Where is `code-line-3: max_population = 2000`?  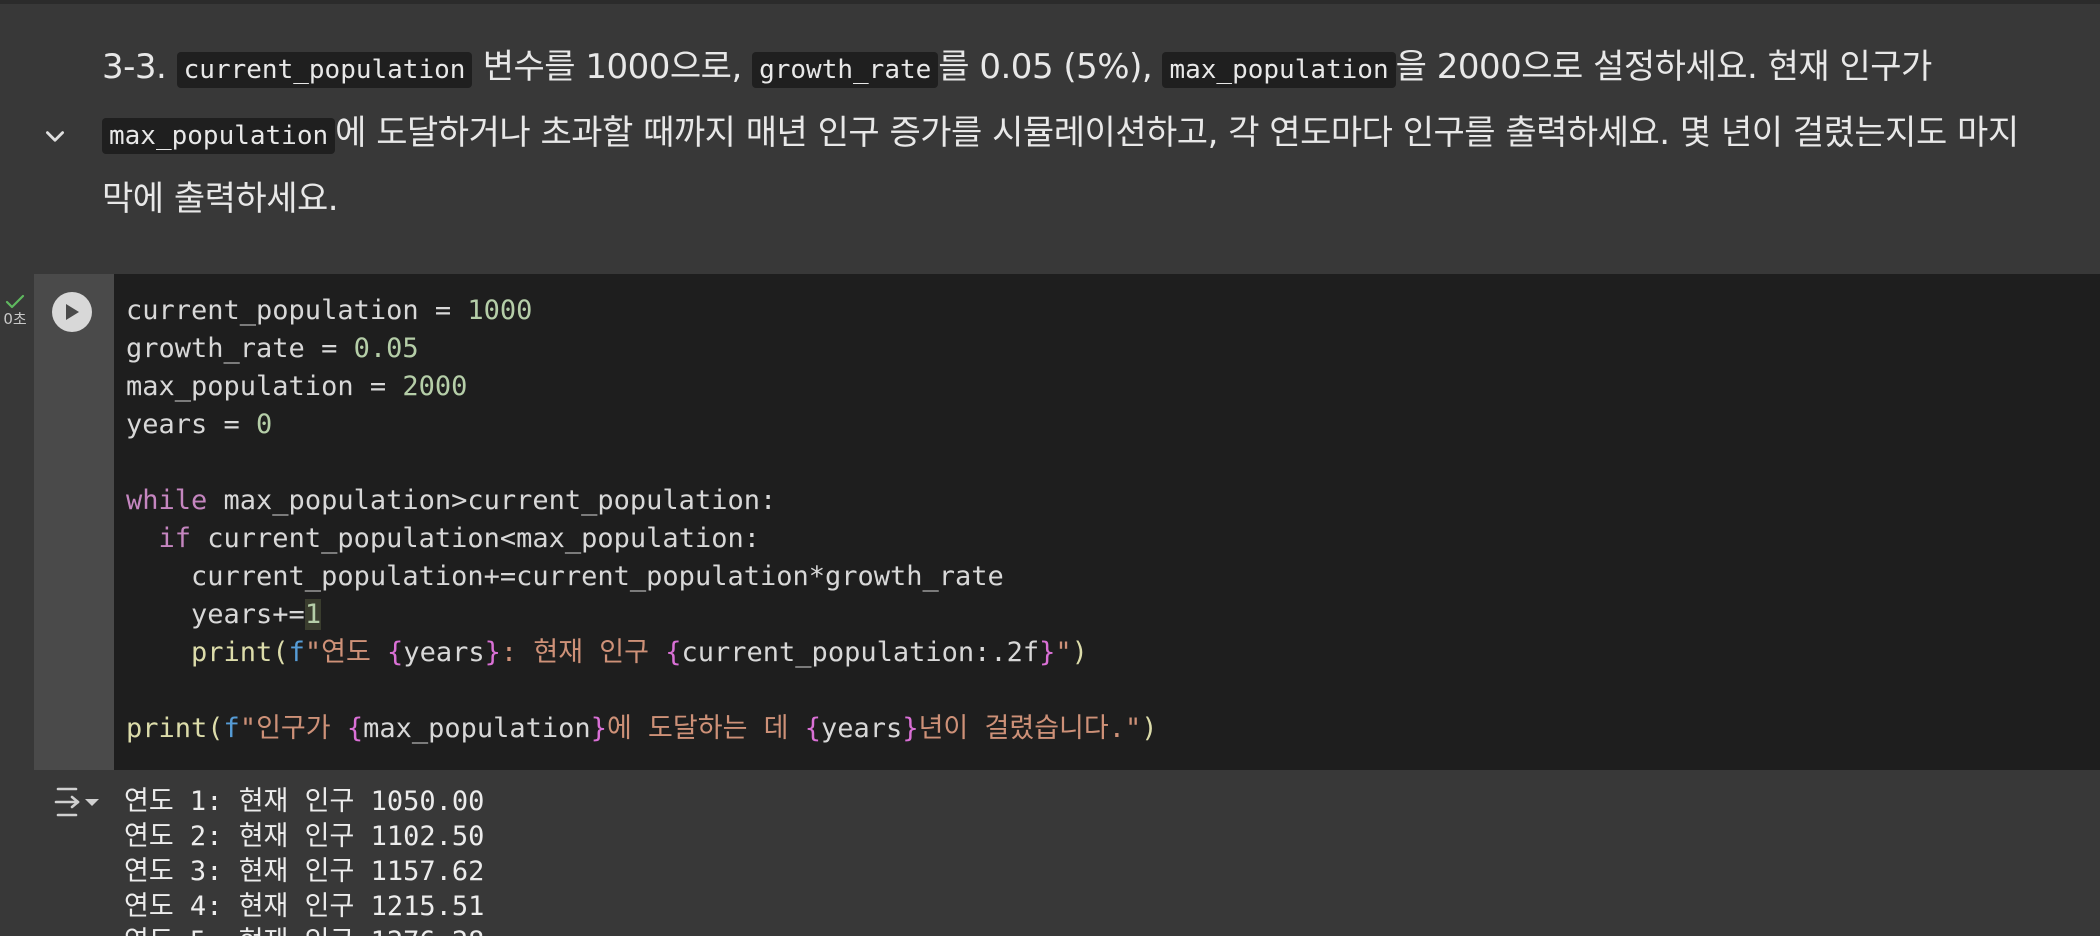 code-line-3: max_population = 2000 is located at coordinates (642, 387).